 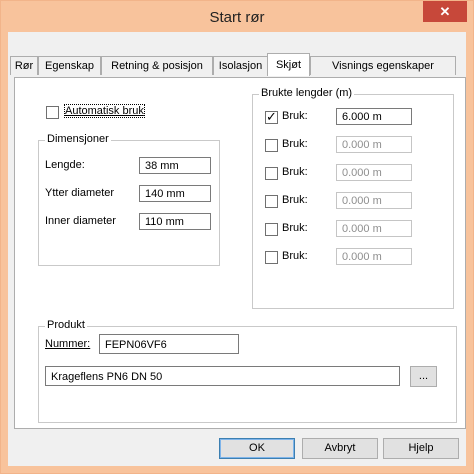 I want to click on cancel-button: Avbryt, so click(x=340, y=448).